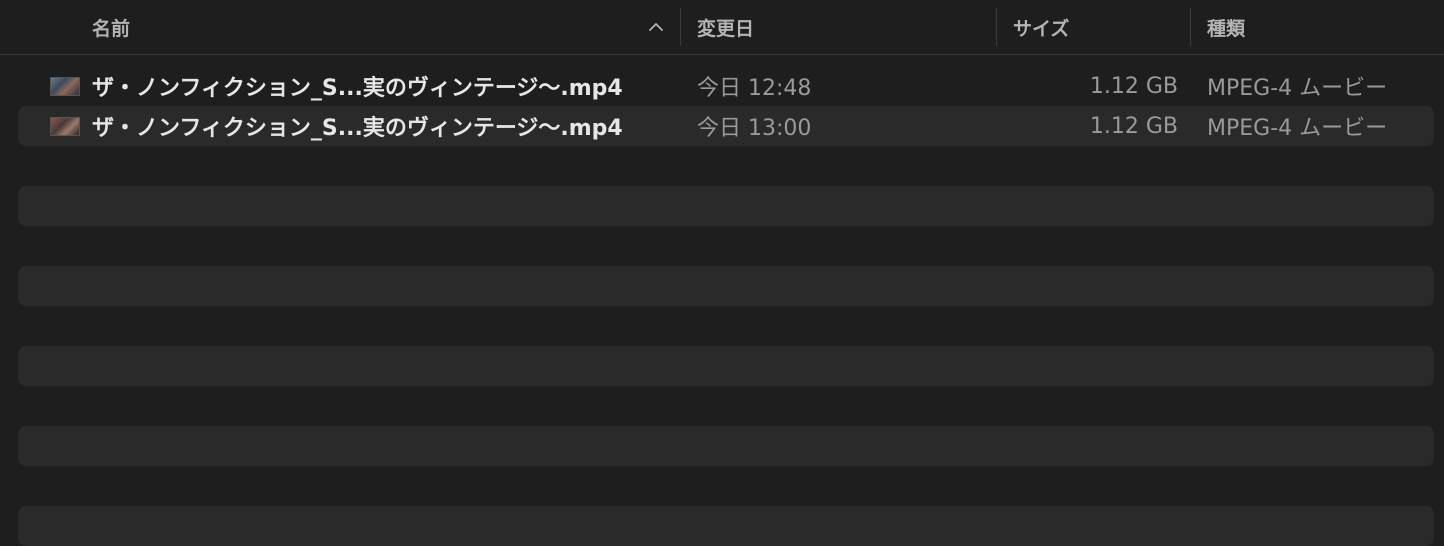 The height and width of the screenshot is (546, 1444). I want to click on file-modified: 今日 13:00, so click(754, 128).